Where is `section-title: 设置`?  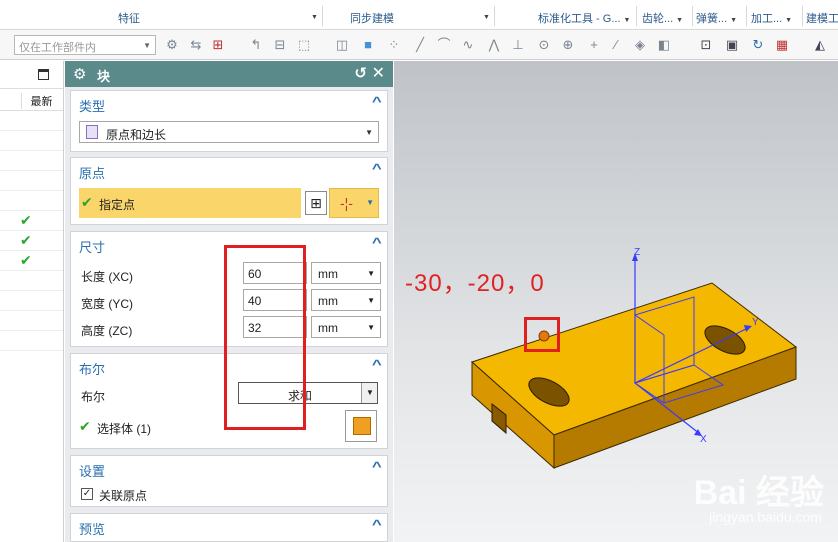 section-title: 设置 is located at coordinates (92, 471).